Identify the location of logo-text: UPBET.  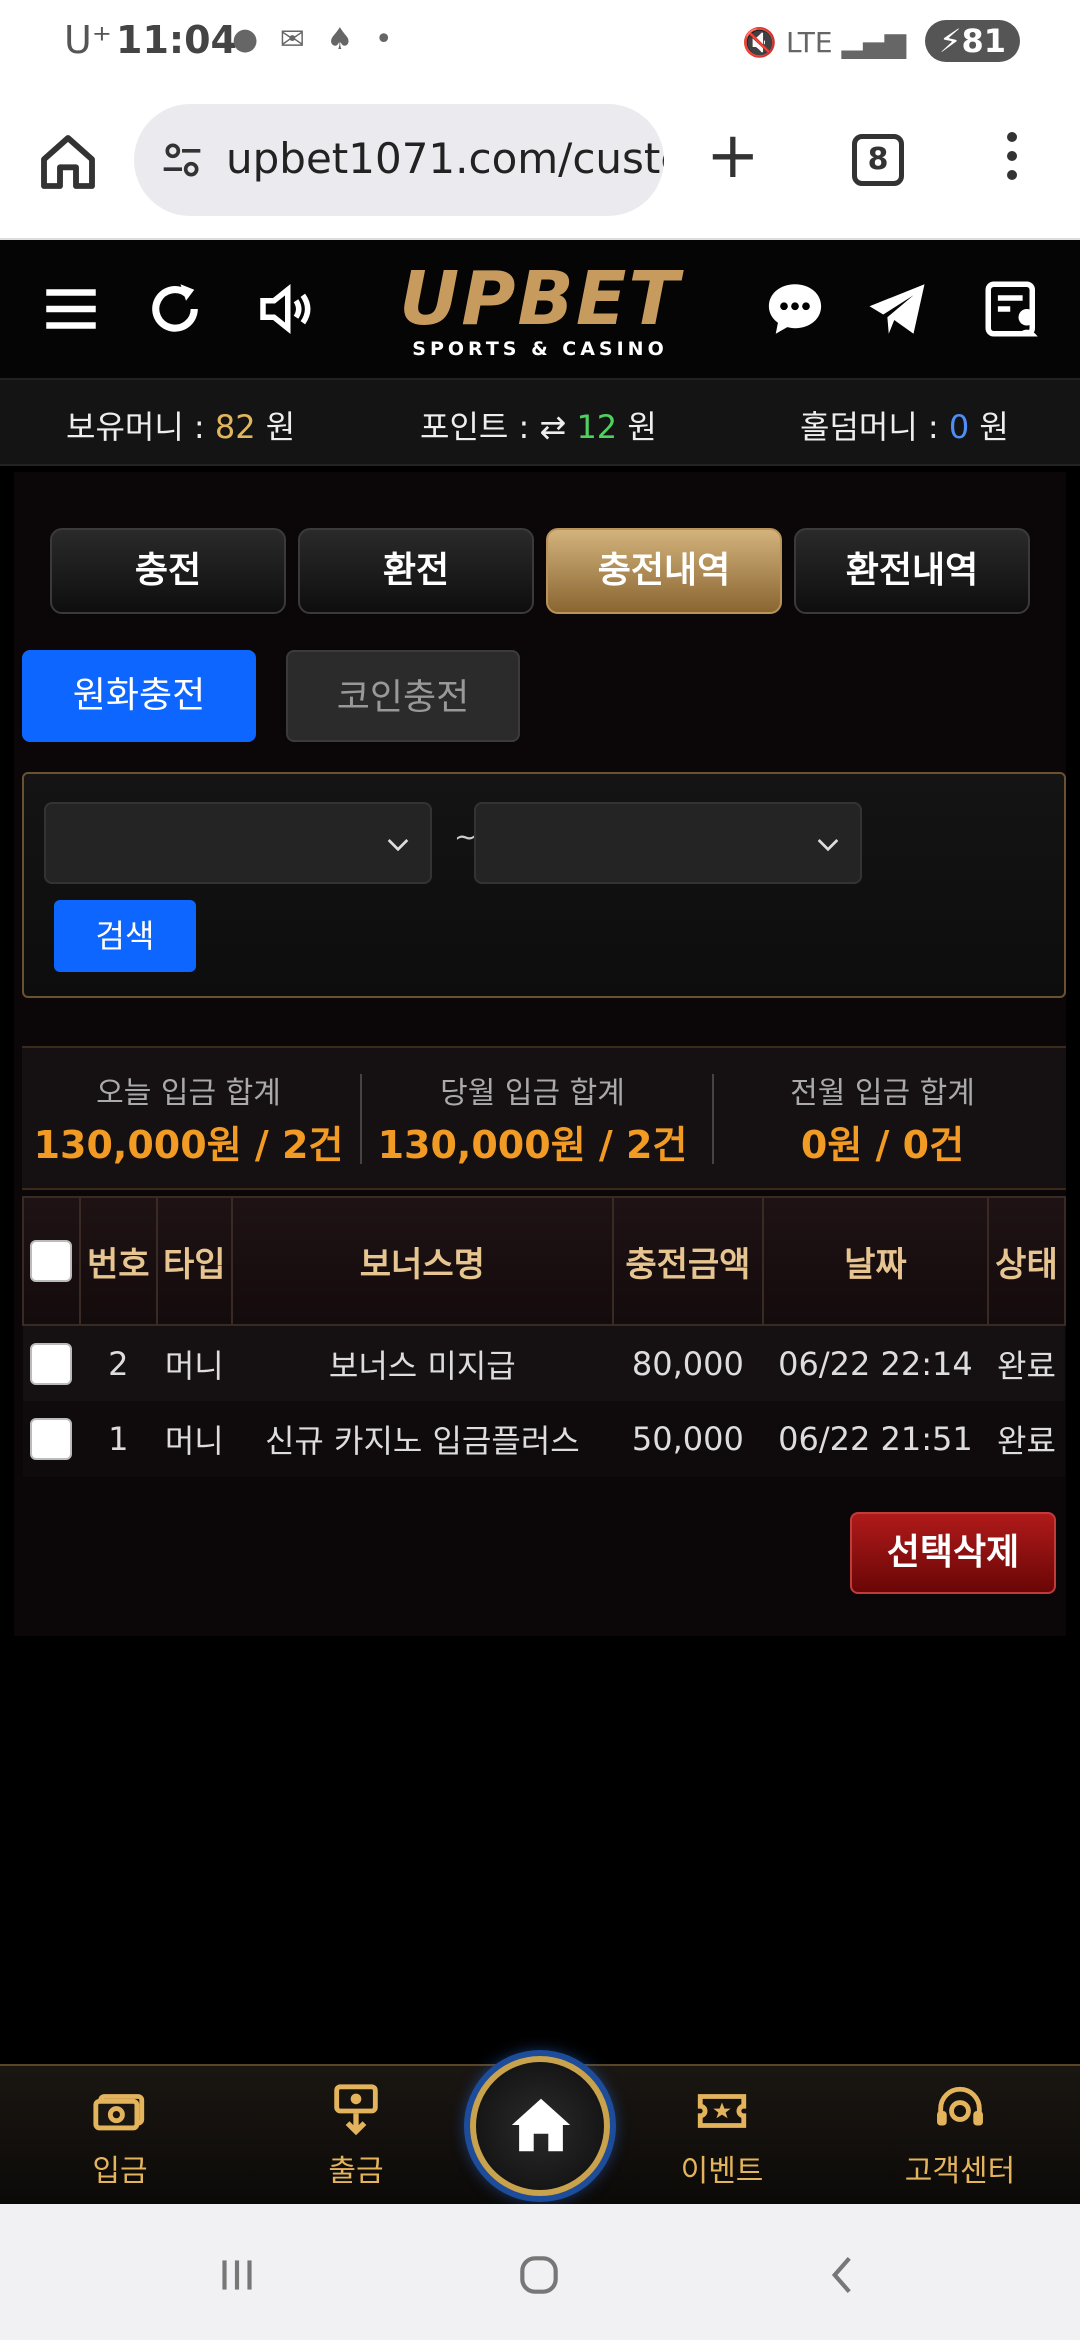
(540, 299).